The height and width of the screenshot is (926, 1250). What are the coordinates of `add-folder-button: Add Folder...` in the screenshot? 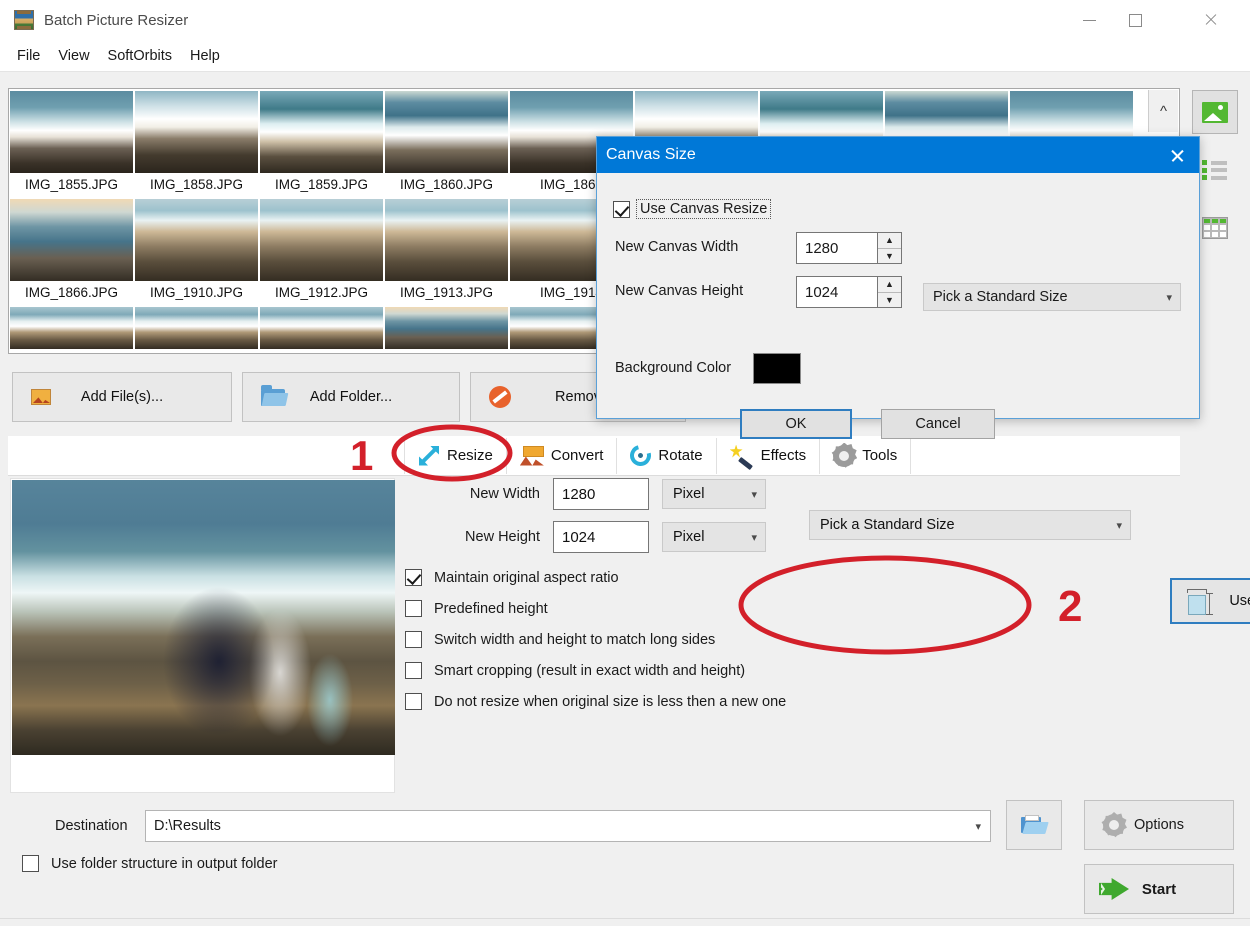 It's located at (351, 397).